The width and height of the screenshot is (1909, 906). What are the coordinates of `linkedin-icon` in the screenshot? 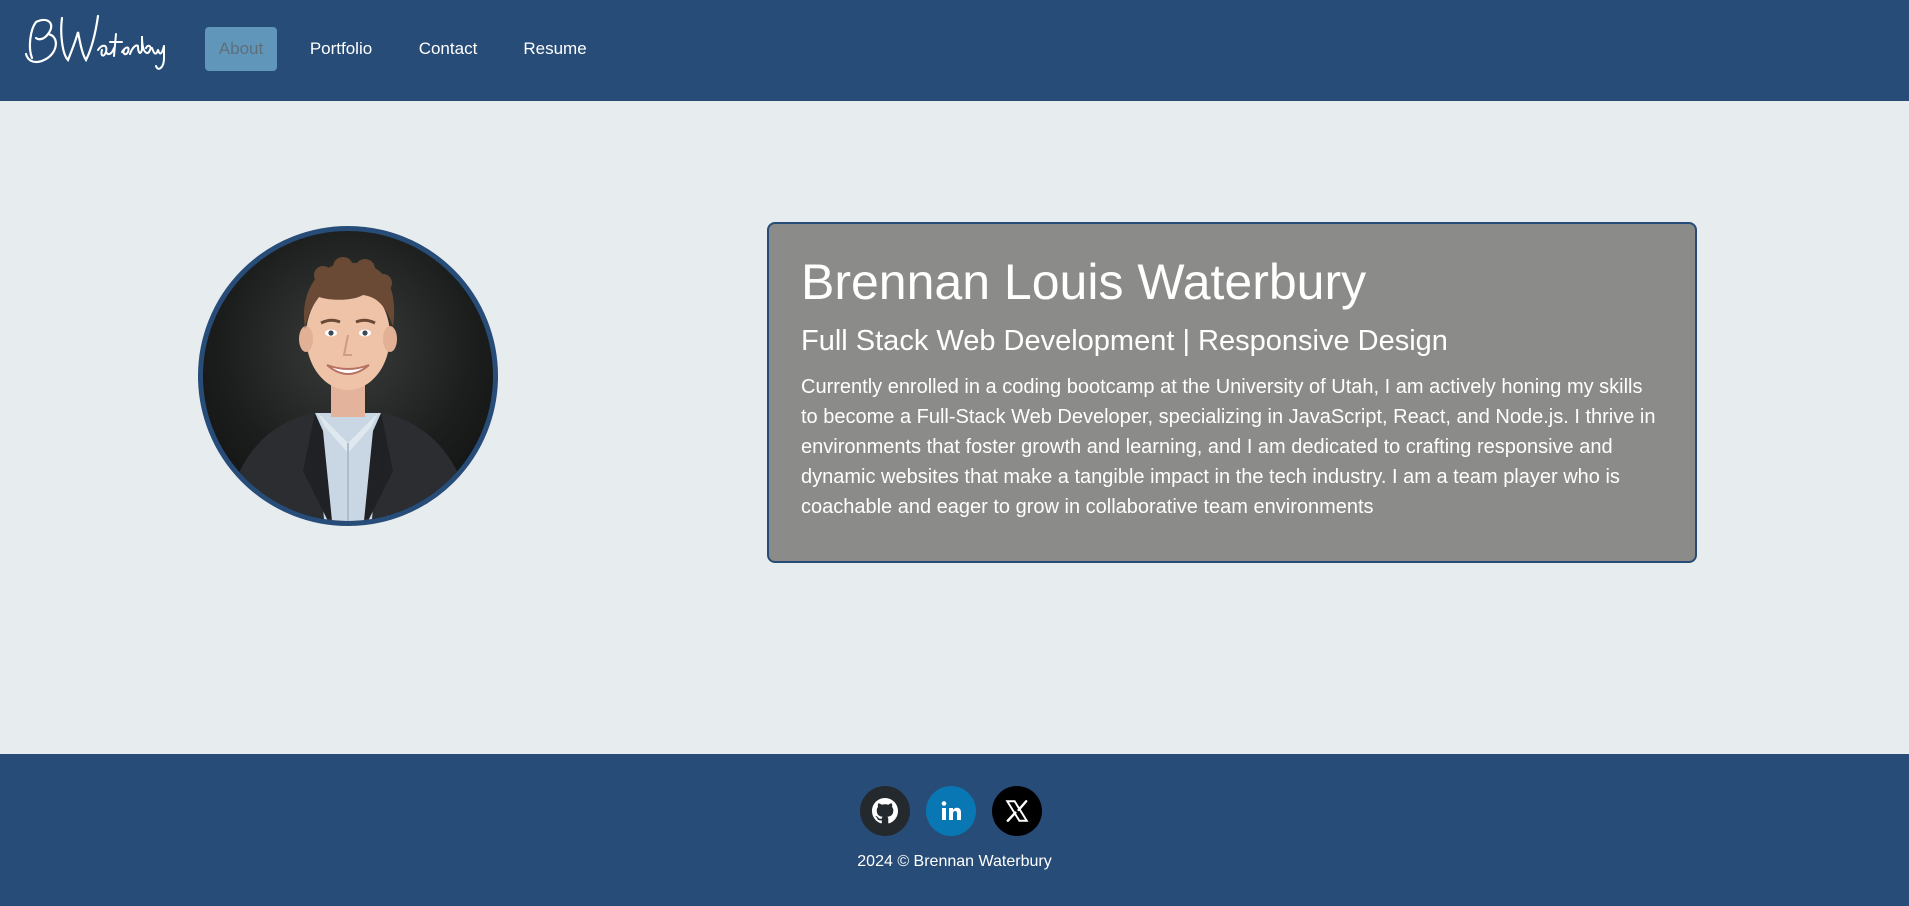 It's located at (951, 810).